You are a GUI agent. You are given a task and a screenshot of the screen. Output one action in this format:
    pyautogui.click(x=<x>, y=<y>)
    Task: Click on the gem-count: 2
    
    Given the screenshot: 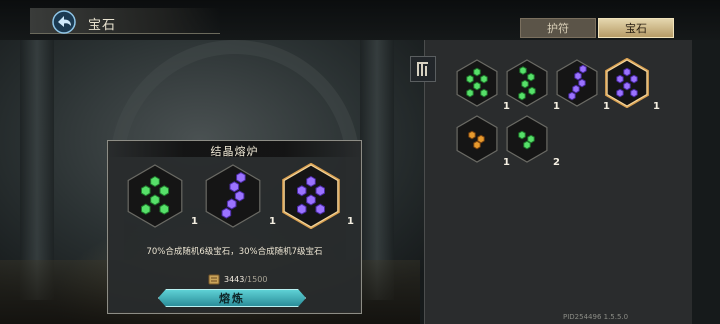 What is the action you would take?
    pyautogui.click(x=556, y=162)
    